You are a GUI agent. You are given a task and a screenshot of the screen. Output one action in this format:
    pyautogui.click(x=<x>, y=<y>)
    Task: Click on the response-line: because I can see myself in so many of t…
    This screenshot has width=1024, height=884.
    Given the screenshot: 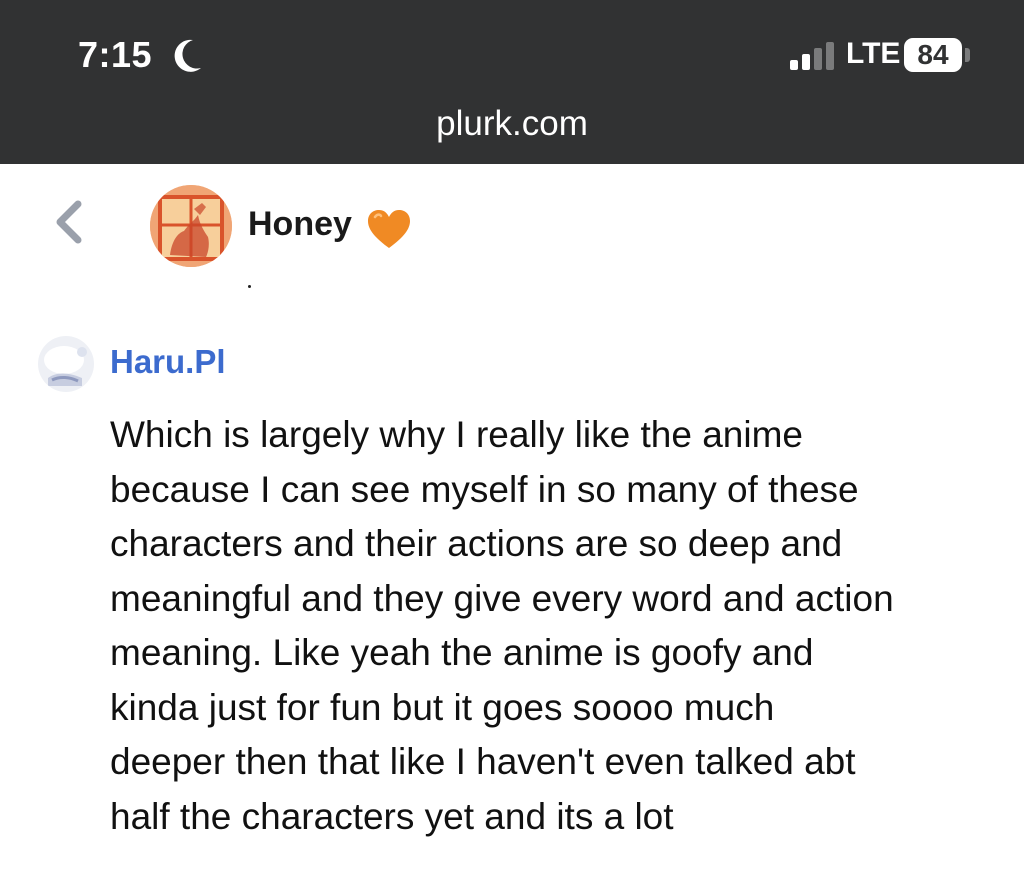 What is the action you would take?
    pyautogui.click(x=484, y=489)
    